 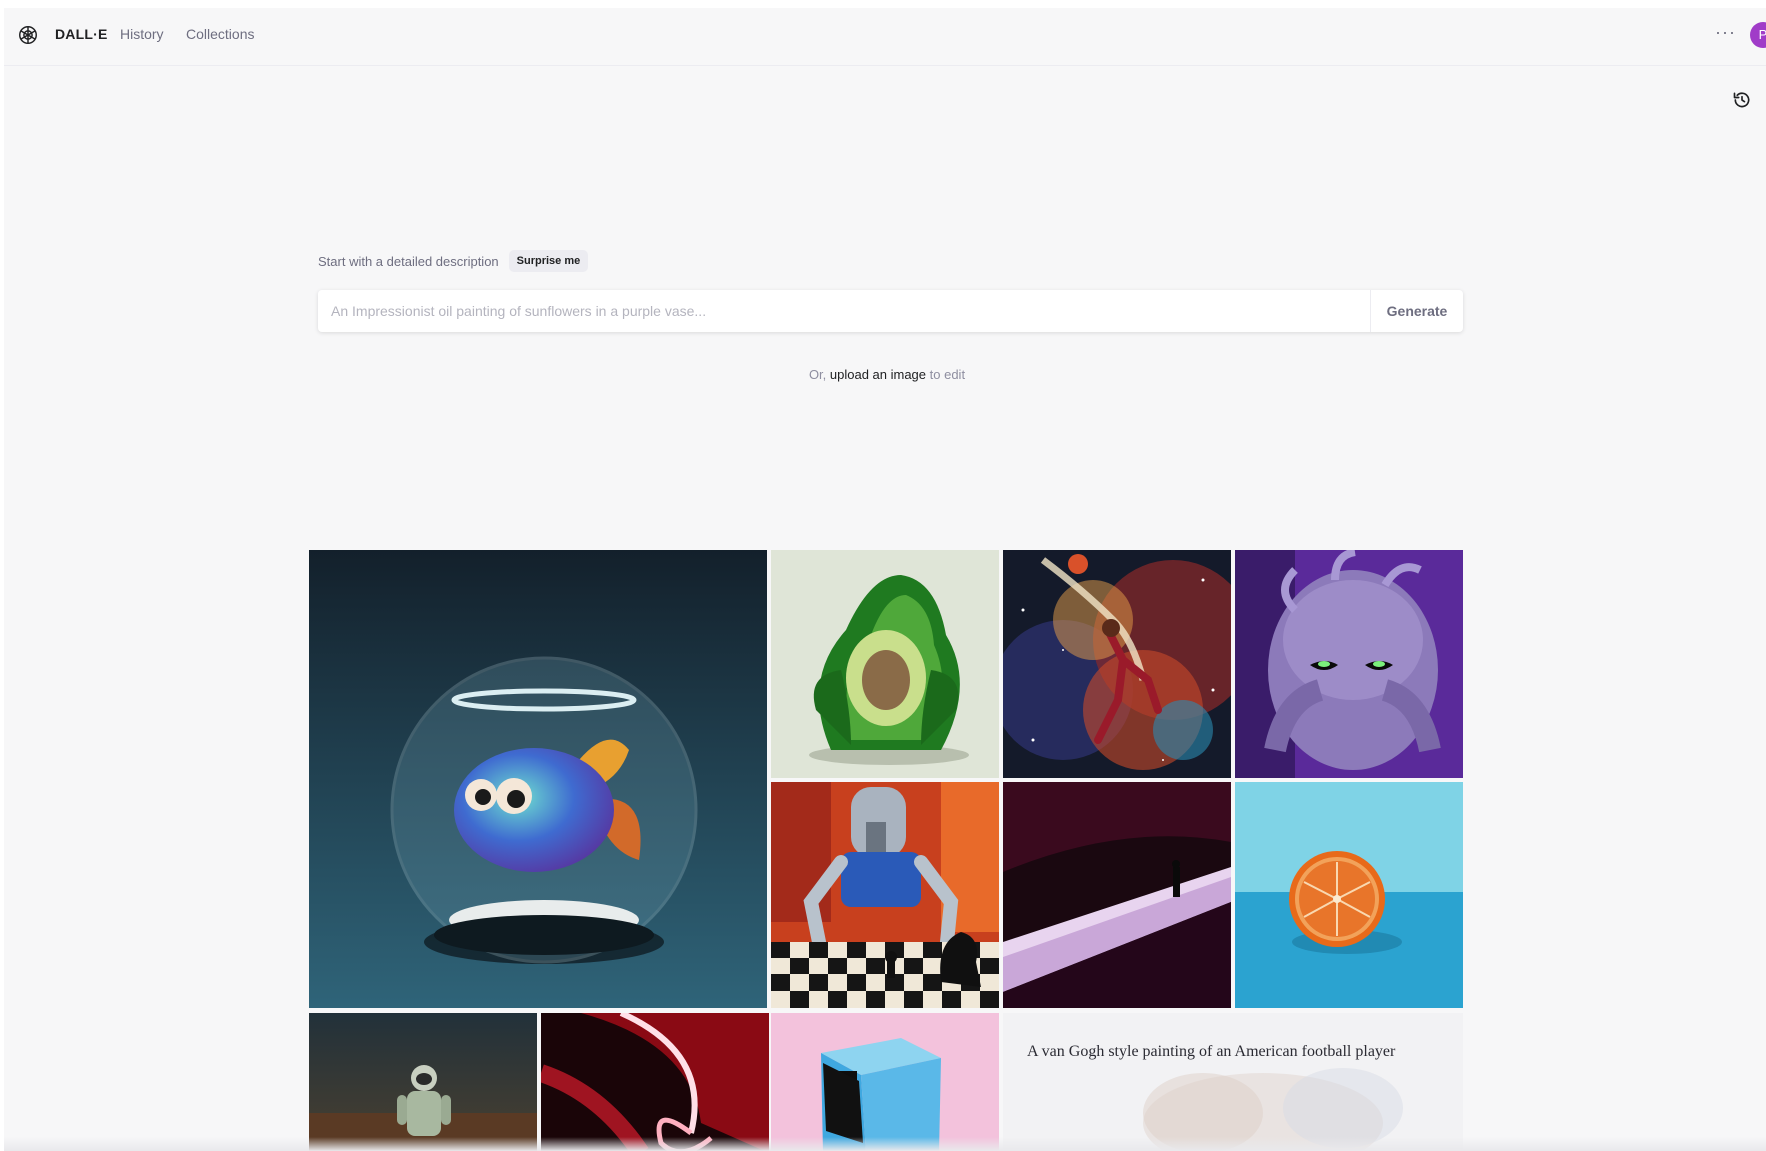 I want to click on more-options-button: ···, so click(x=1725, y=32).